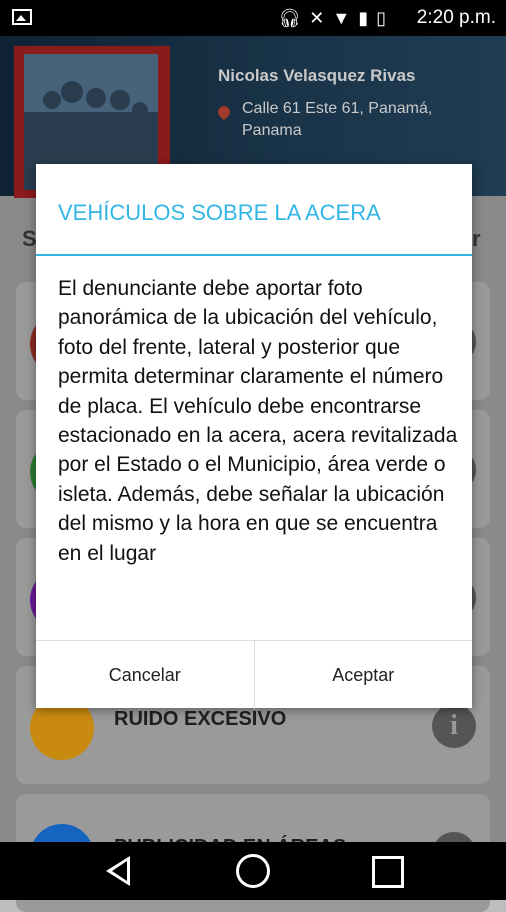  I want to click on signal-icon: ▮, so click(363, 18).